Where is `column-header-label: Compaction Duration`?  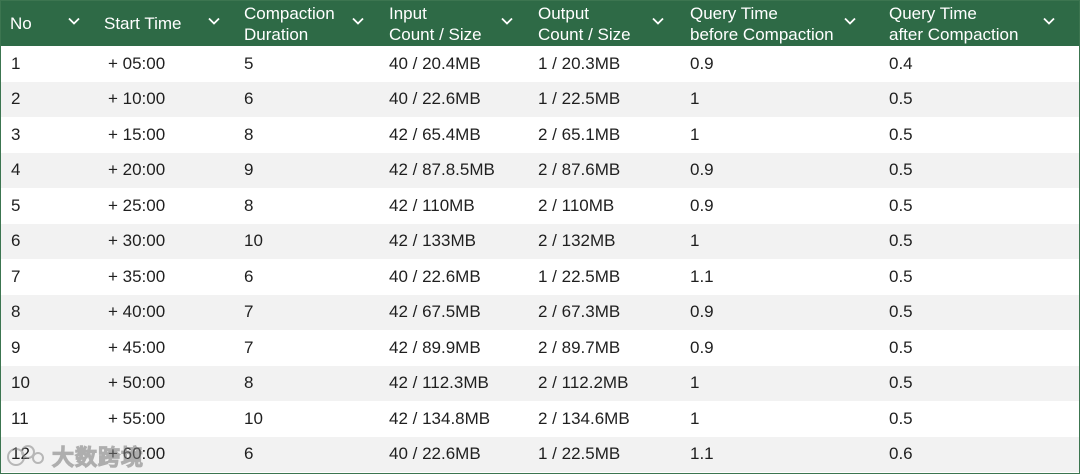
column-header-label: Compaction Duration is located at coordinates (289, 23).